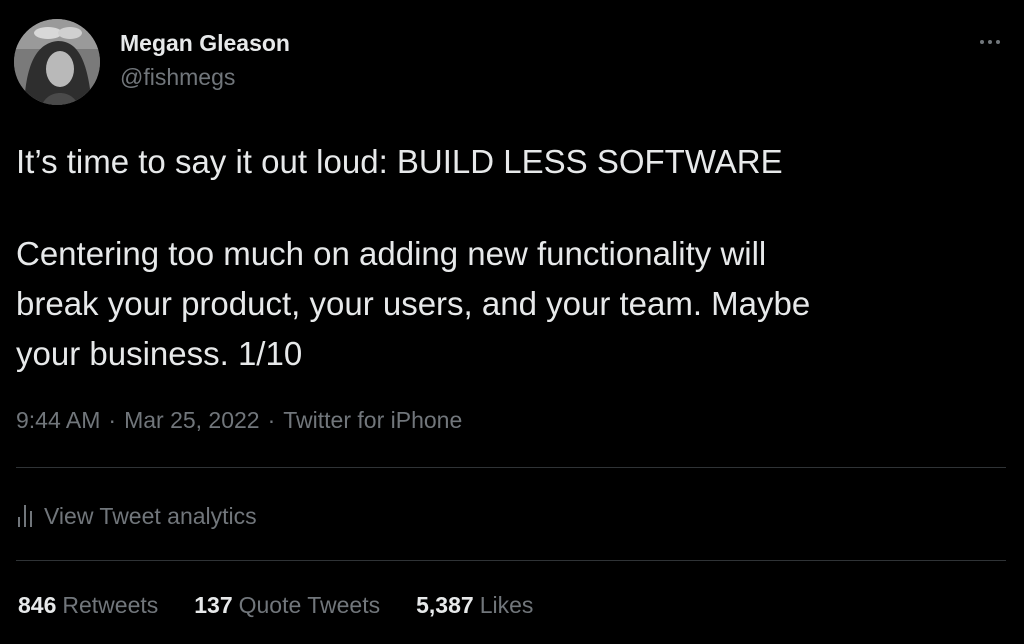 This screenshot has height=644, width=1024. I want to click on avatar, so click(57, 62).